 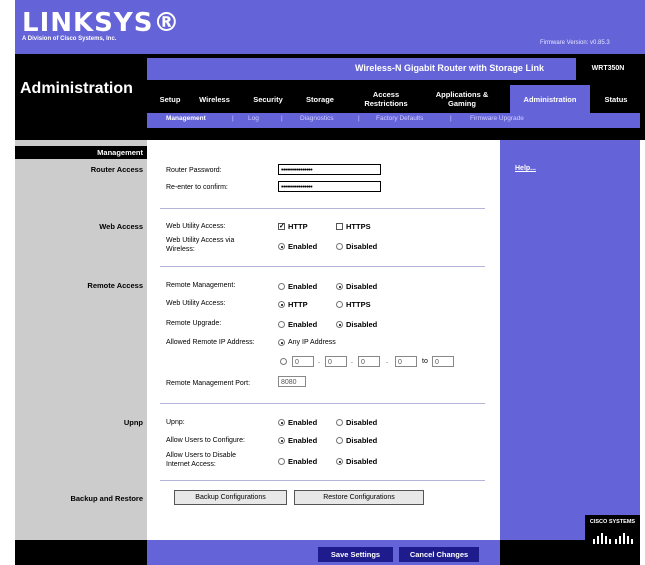 What do you see at coordinates (191, 464) in the screenshot?
I see `allow-disable-label-2: Internet Access:` at bounding box center [191, 464].